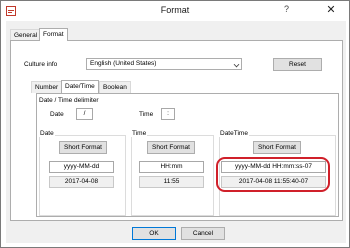 The image size is (350, 248). Describe the element at coordinates (297, 64) in the screenshot. I see `reset-button: Reset` at that location.